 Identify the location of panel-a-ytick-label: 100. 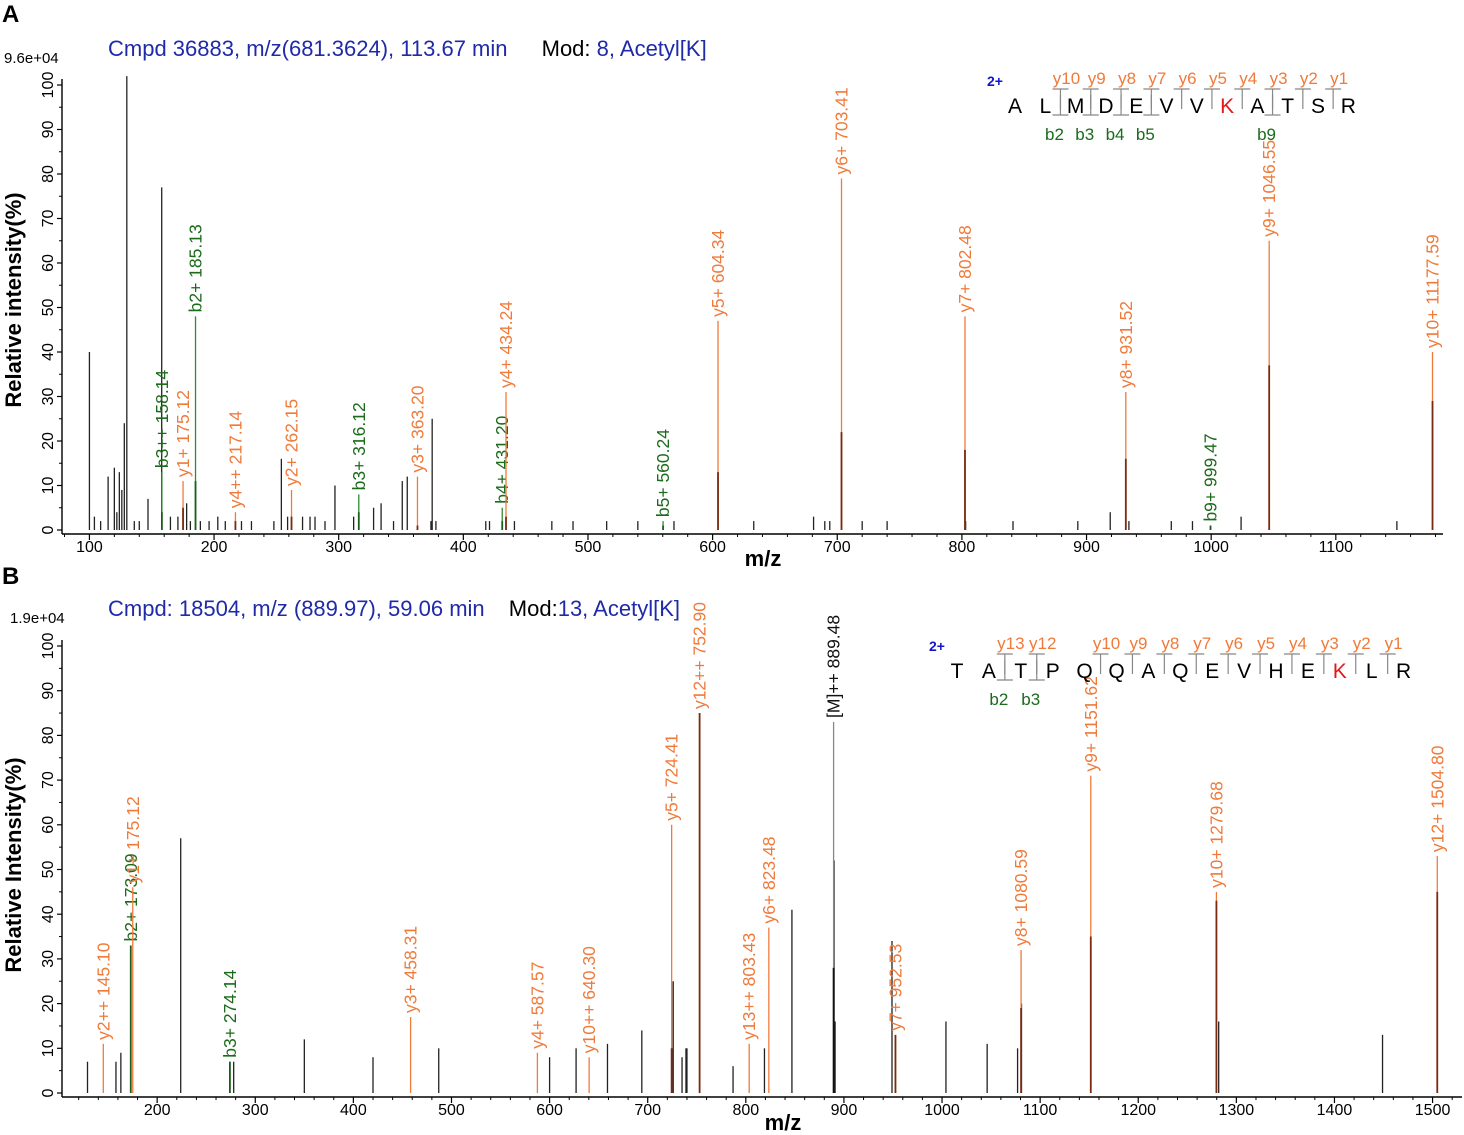
(48, 85).